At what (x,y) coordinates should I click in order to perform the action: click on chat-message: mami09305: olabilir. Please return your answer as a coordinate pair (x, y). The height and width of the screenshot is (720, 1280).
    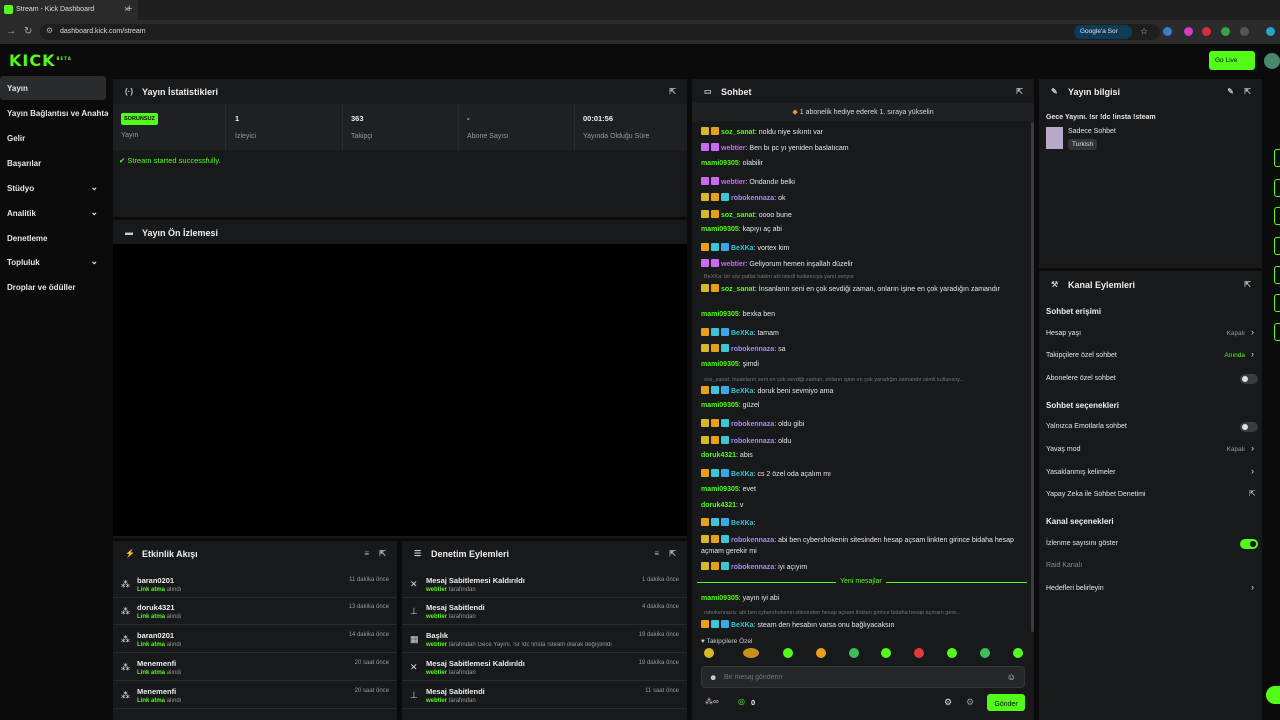
    Looking at the image, I should click on (863, 163).